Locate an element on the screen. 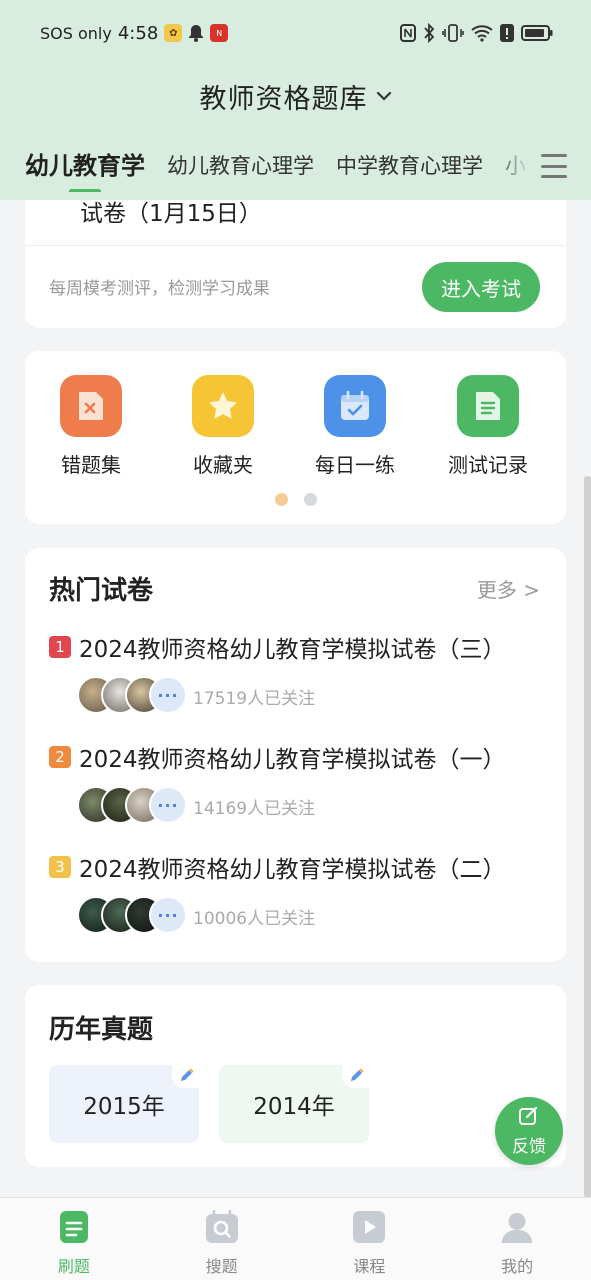  quick-action-label: 收藏夹 is located at coordinates (223, 465).